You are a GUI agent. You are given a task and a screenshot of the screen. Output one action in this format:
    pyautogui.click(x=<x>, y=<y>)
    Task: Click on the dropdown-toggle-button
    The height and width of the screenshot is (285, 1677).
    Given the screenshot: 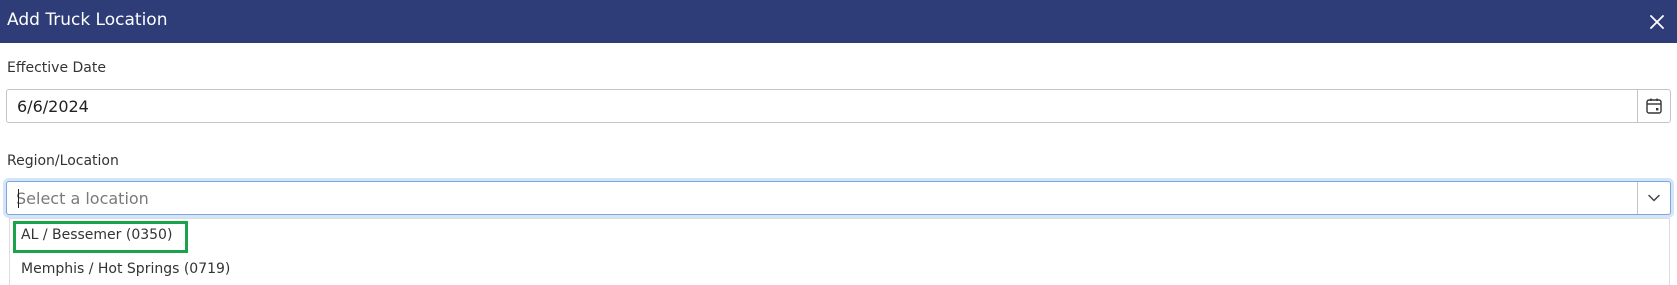 What is the action you would take?
    pyautogui.click(x=1653, y=198)
    